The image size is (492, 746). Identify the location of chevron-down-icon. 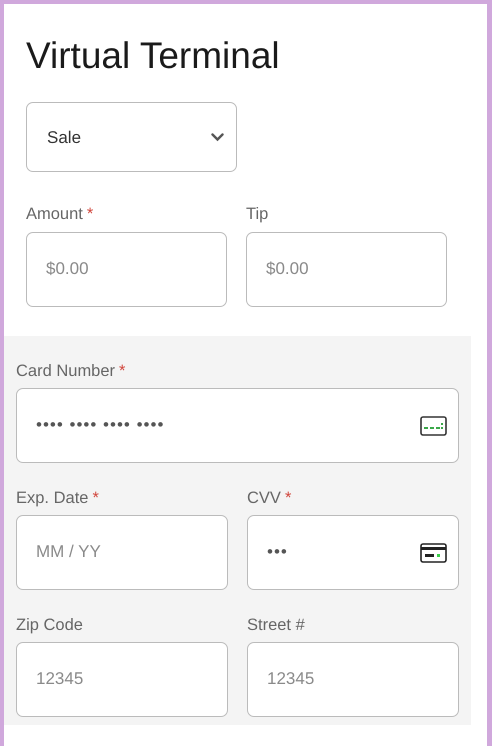
(217, 137).